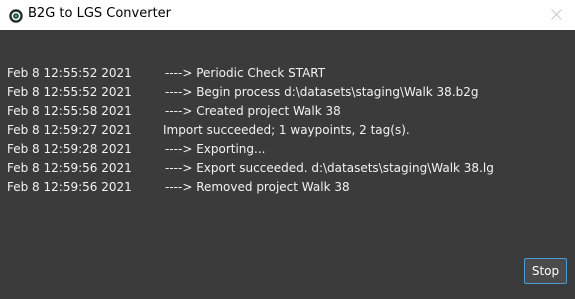 The image size is (575, 299). I want to click on close-button, so click(556, 15).